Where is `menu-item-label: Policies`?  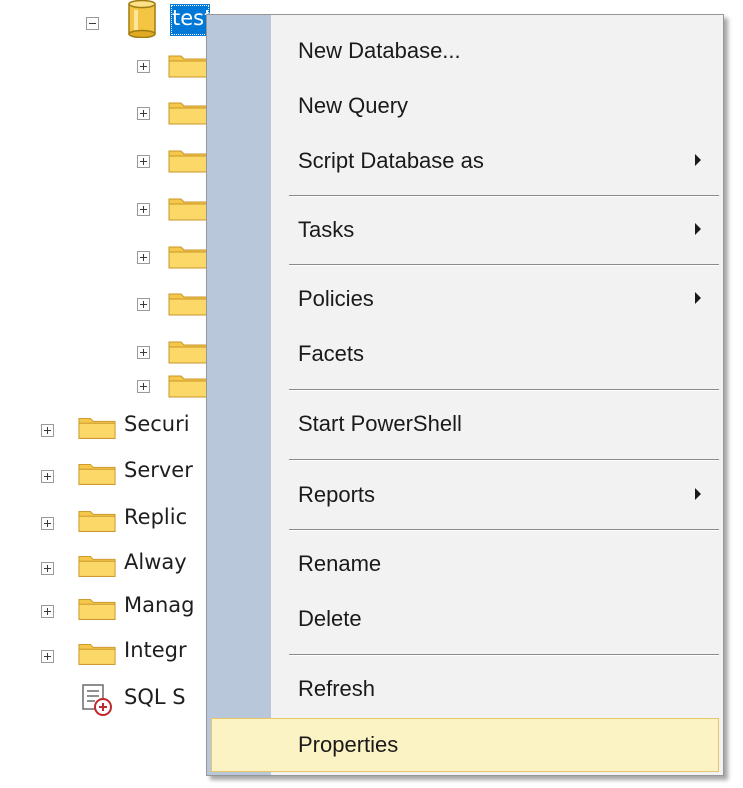
menu-item-label: Policies is located at coordinates (336, 298).